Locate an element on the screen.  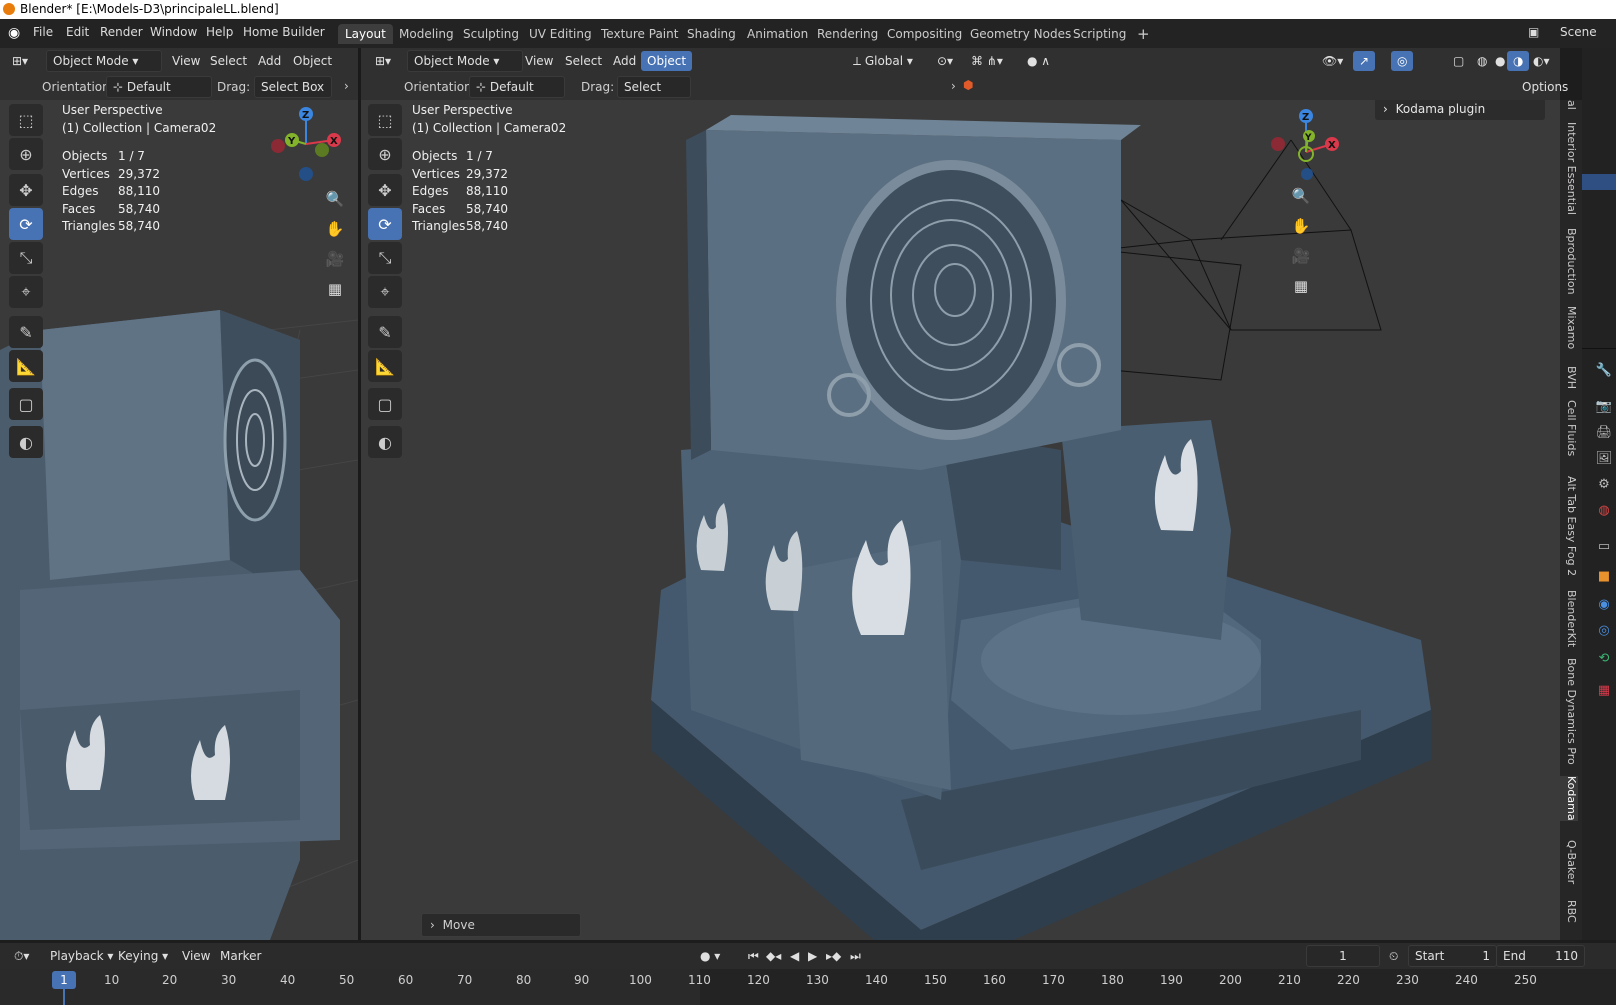
last-operator-panel: › Move is located at coordinates (501, 925).